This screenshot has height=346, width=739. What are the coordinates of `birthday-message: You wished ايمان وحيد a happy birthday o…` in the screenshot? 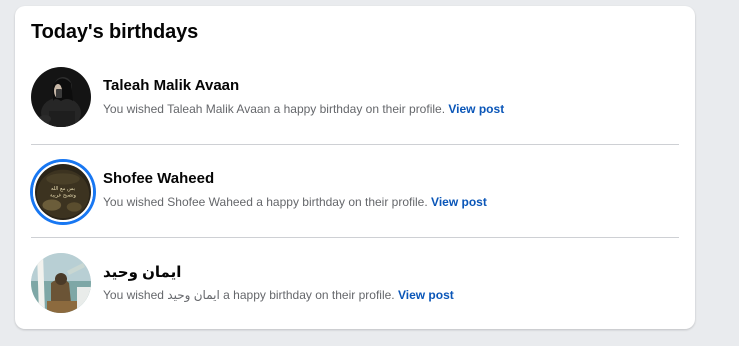 It's located at (278, 295).